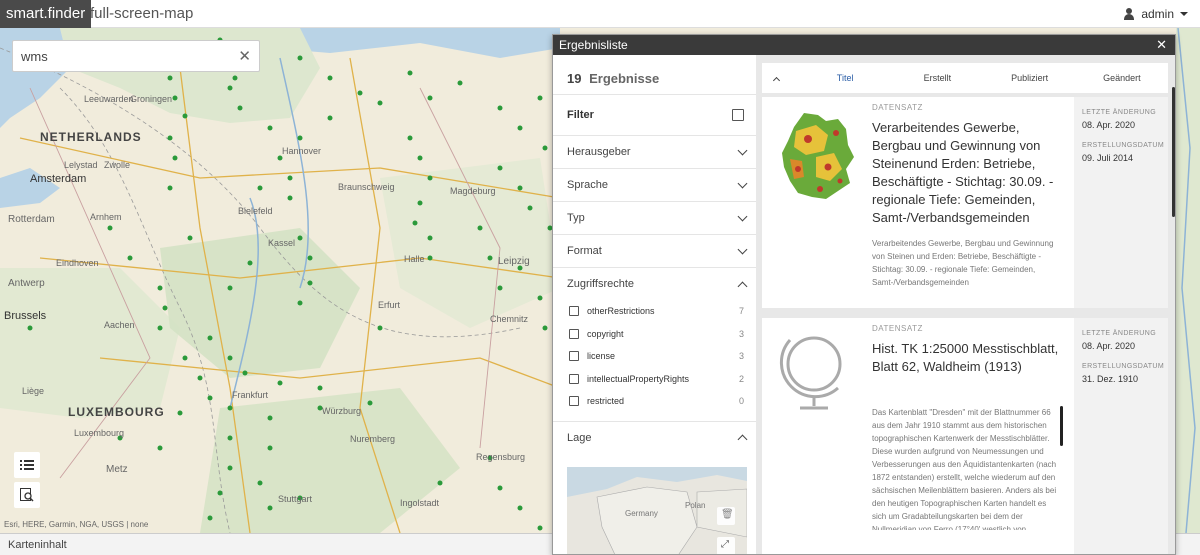 The image size is (1200, 555). What do you see at coordinates (601, 356) in the screenshot?
I see `option-label: license` at bounding box center [601, 356].